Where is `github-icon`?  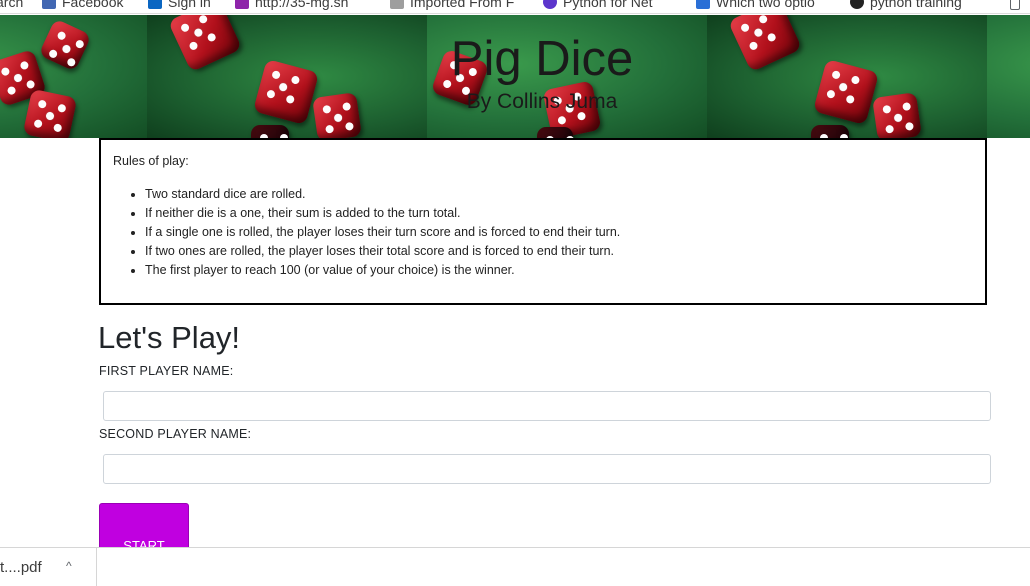 github-icon is located at coordinates (857, 4).